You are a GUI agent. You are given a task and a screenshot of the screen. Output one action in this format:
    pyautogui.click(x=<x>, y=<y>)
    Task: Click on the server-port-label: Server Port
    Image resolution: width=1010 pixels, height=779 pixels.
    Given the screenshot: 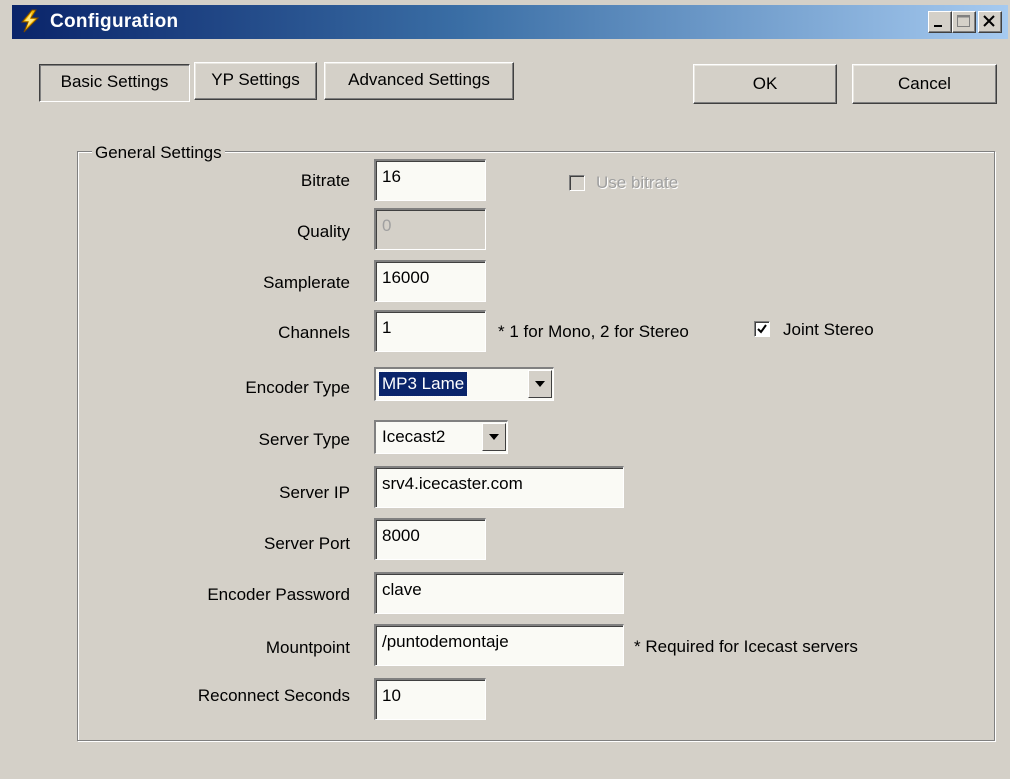 What is the action you would take?
    pyautogui.click(x=307, y=543)
    